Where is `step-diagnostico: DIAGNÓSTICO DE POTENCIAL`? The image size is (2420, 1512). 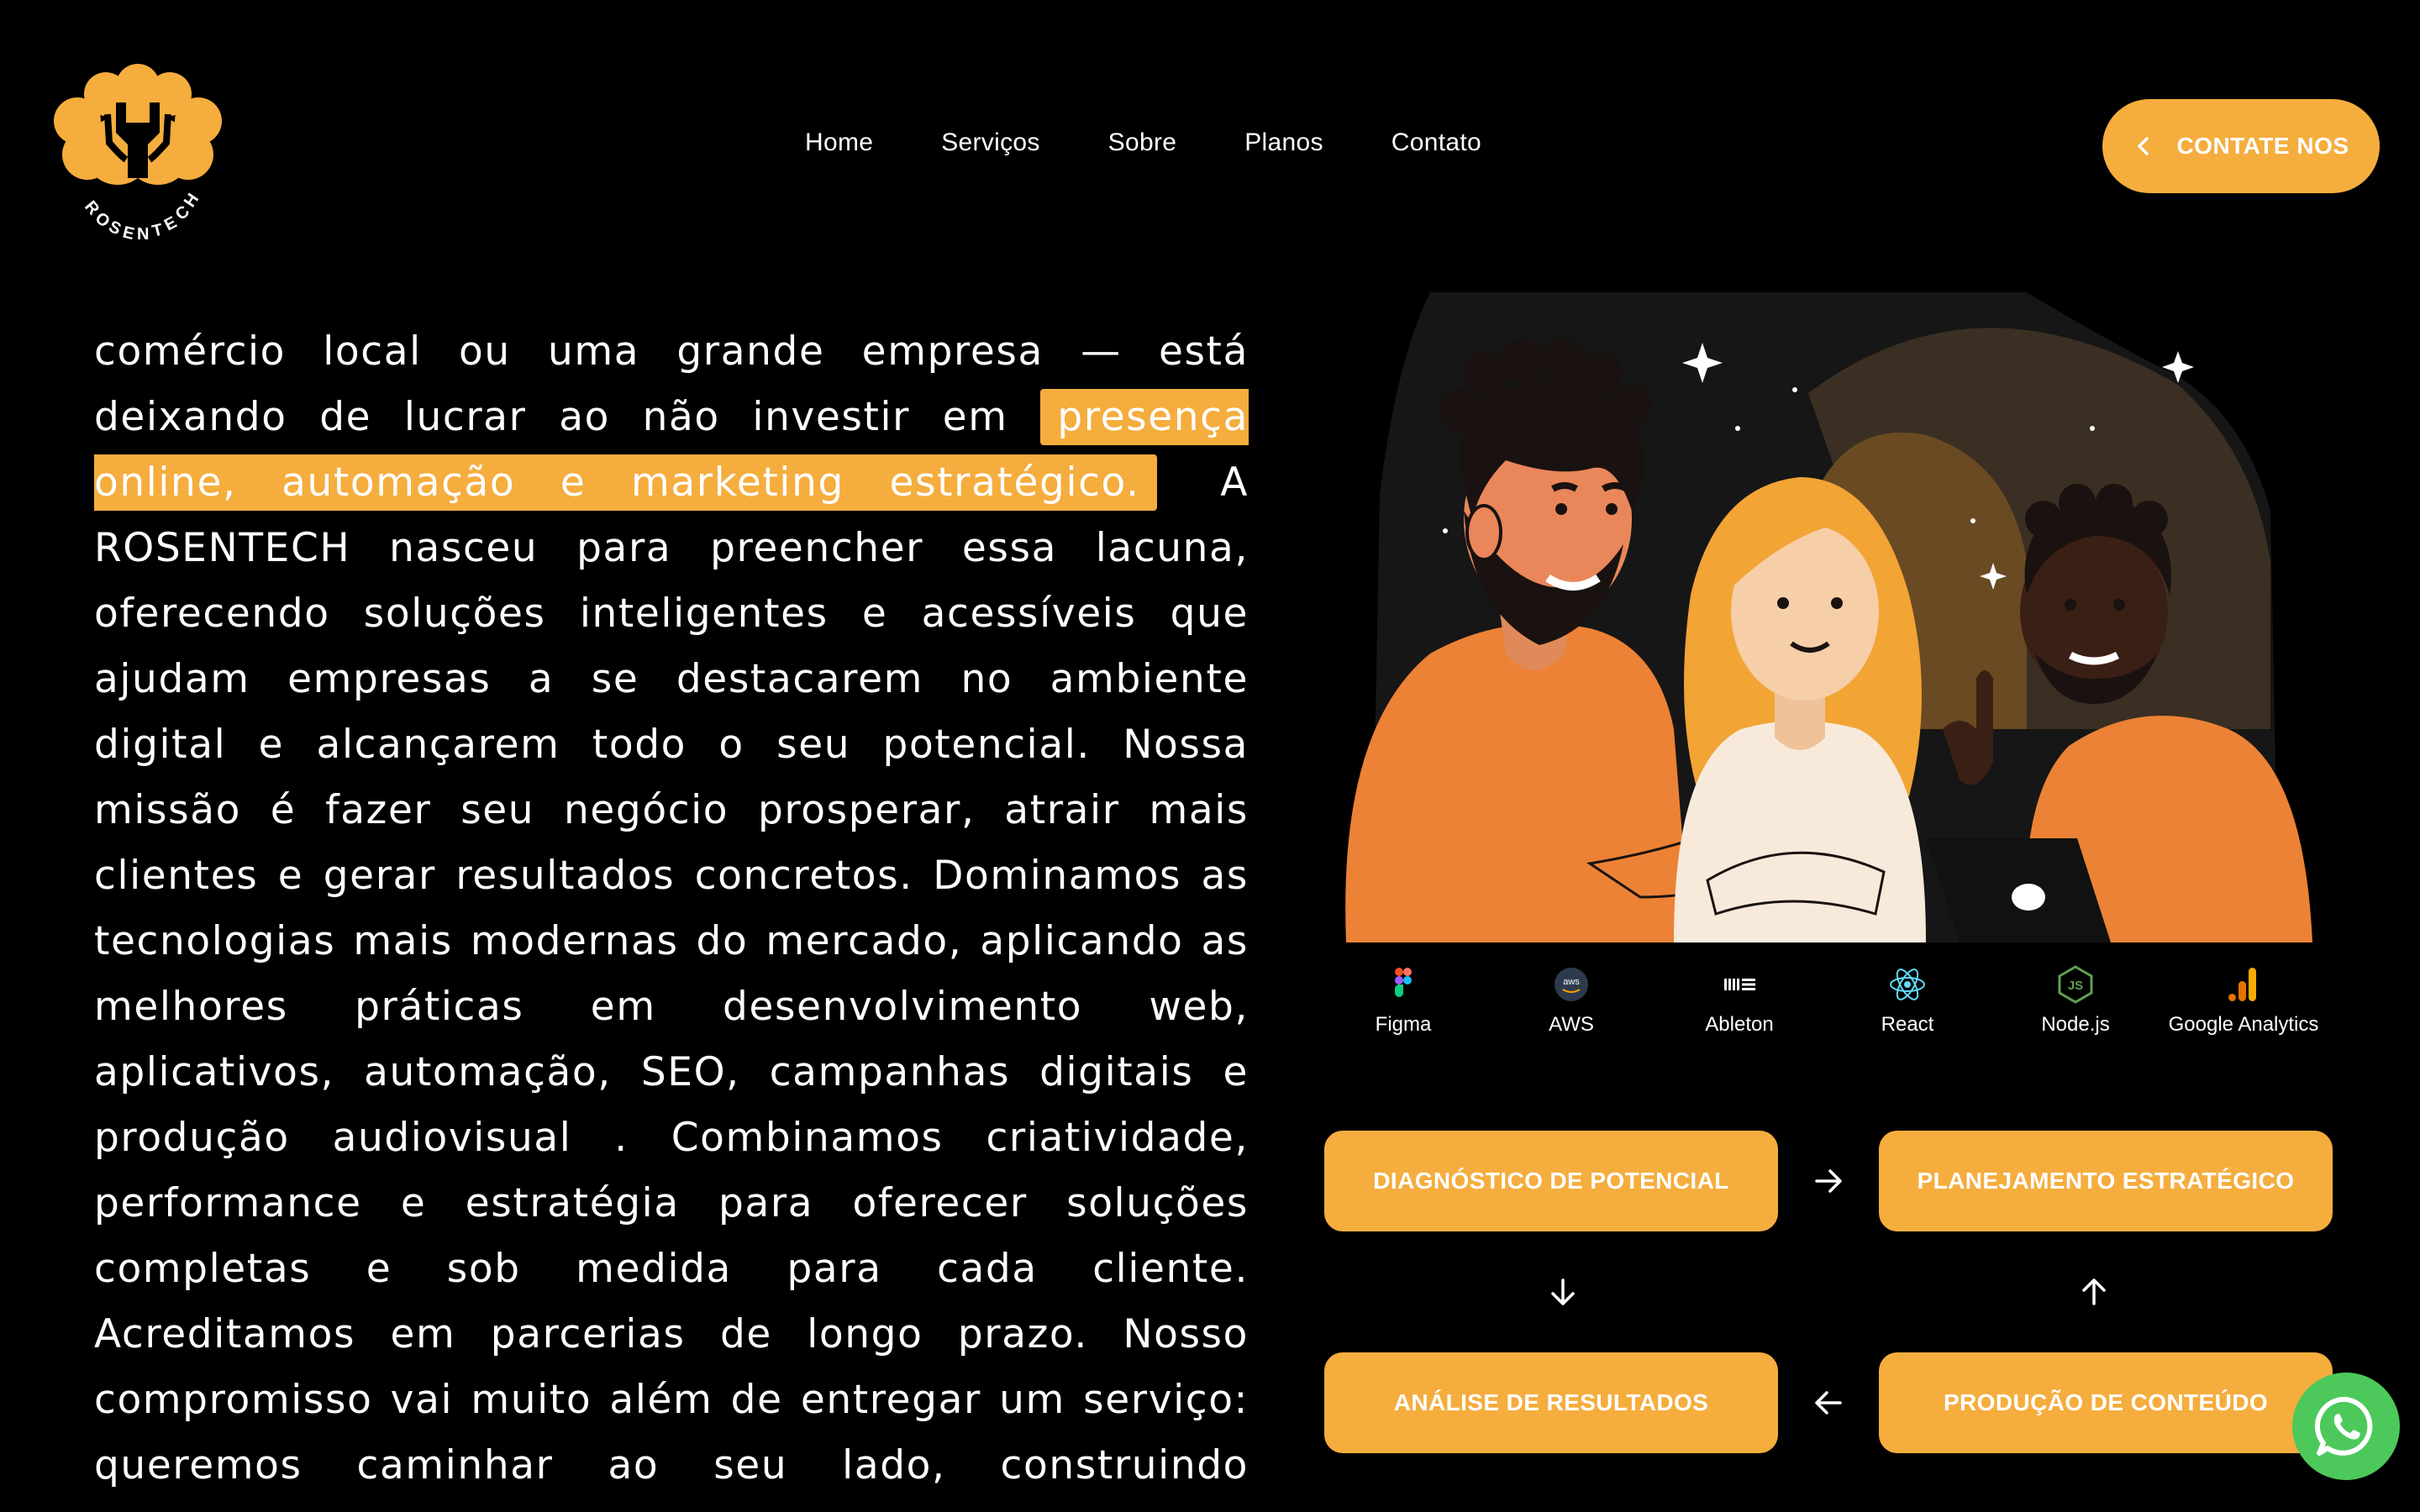 step-diagnostico: DIAGNÓSTICO DE POTENCIAL is located at coordinates (1551, 1181).